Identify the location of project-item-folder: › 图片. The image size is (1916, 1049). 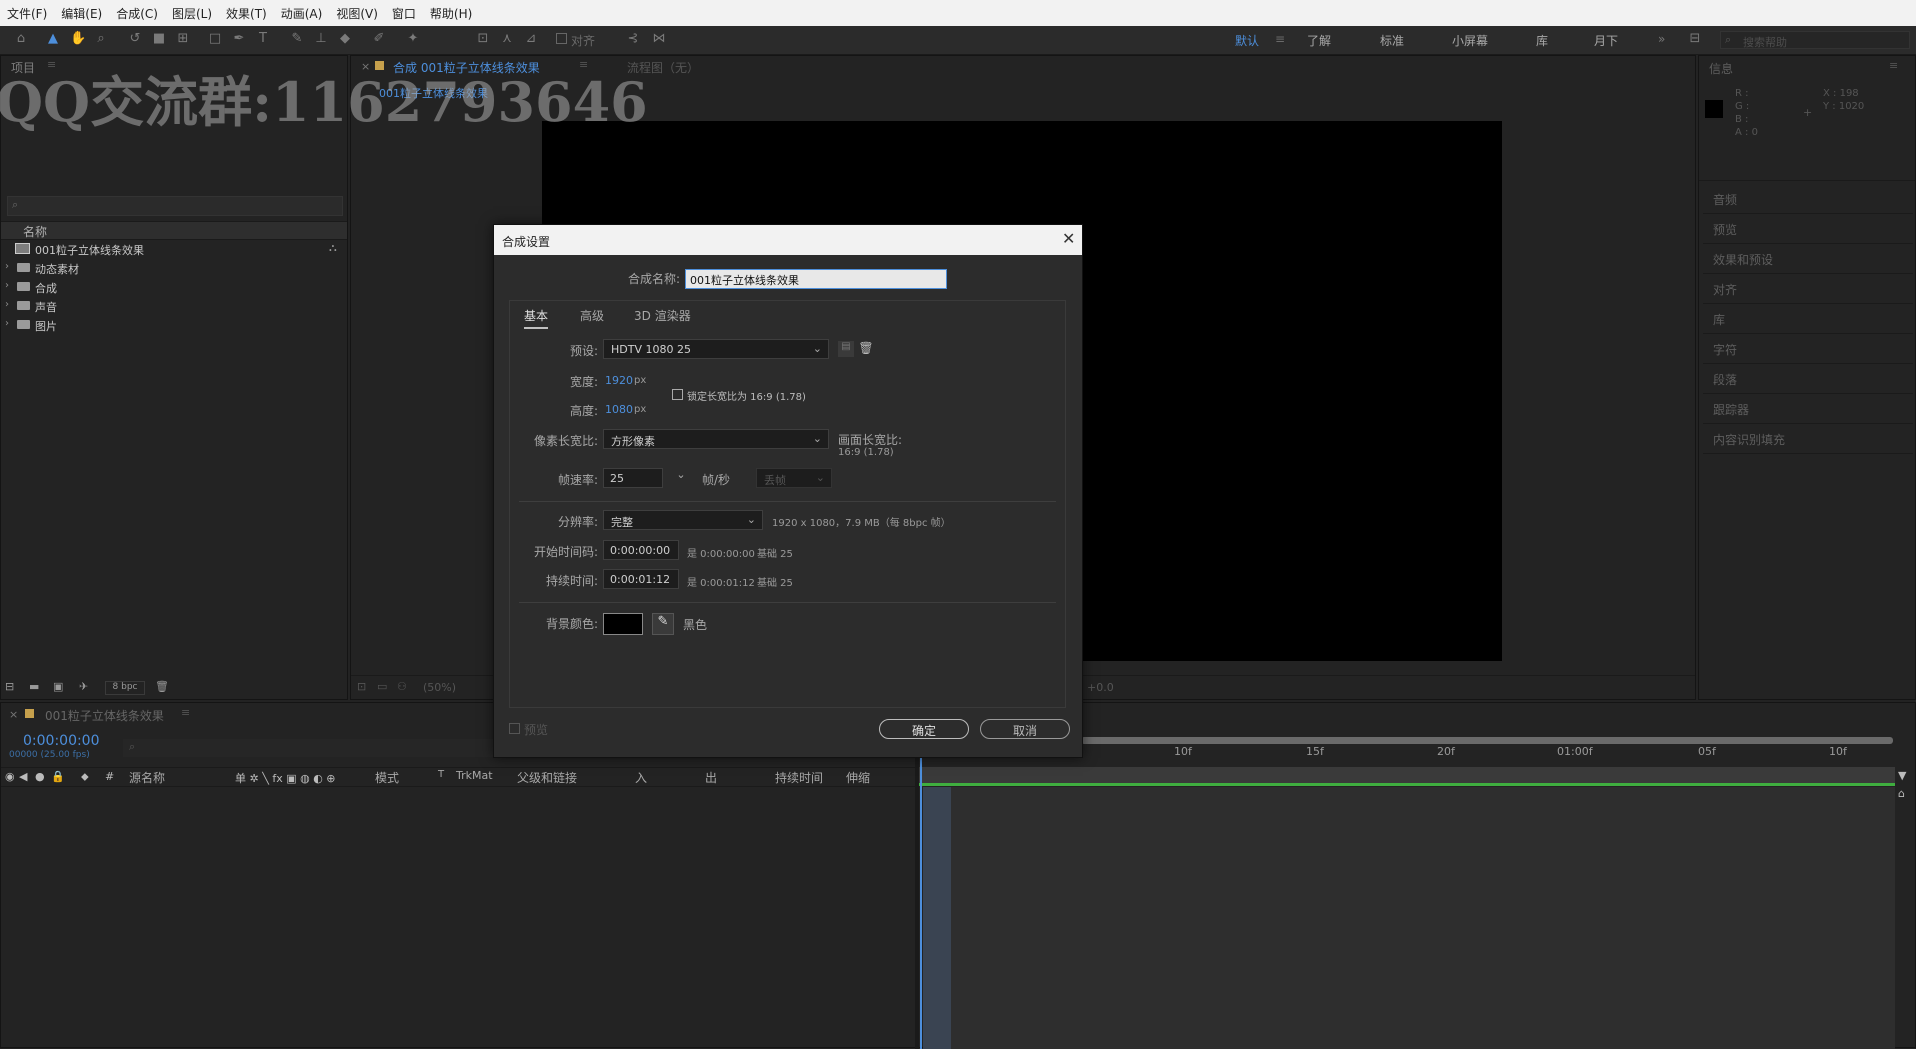
(166, 325).